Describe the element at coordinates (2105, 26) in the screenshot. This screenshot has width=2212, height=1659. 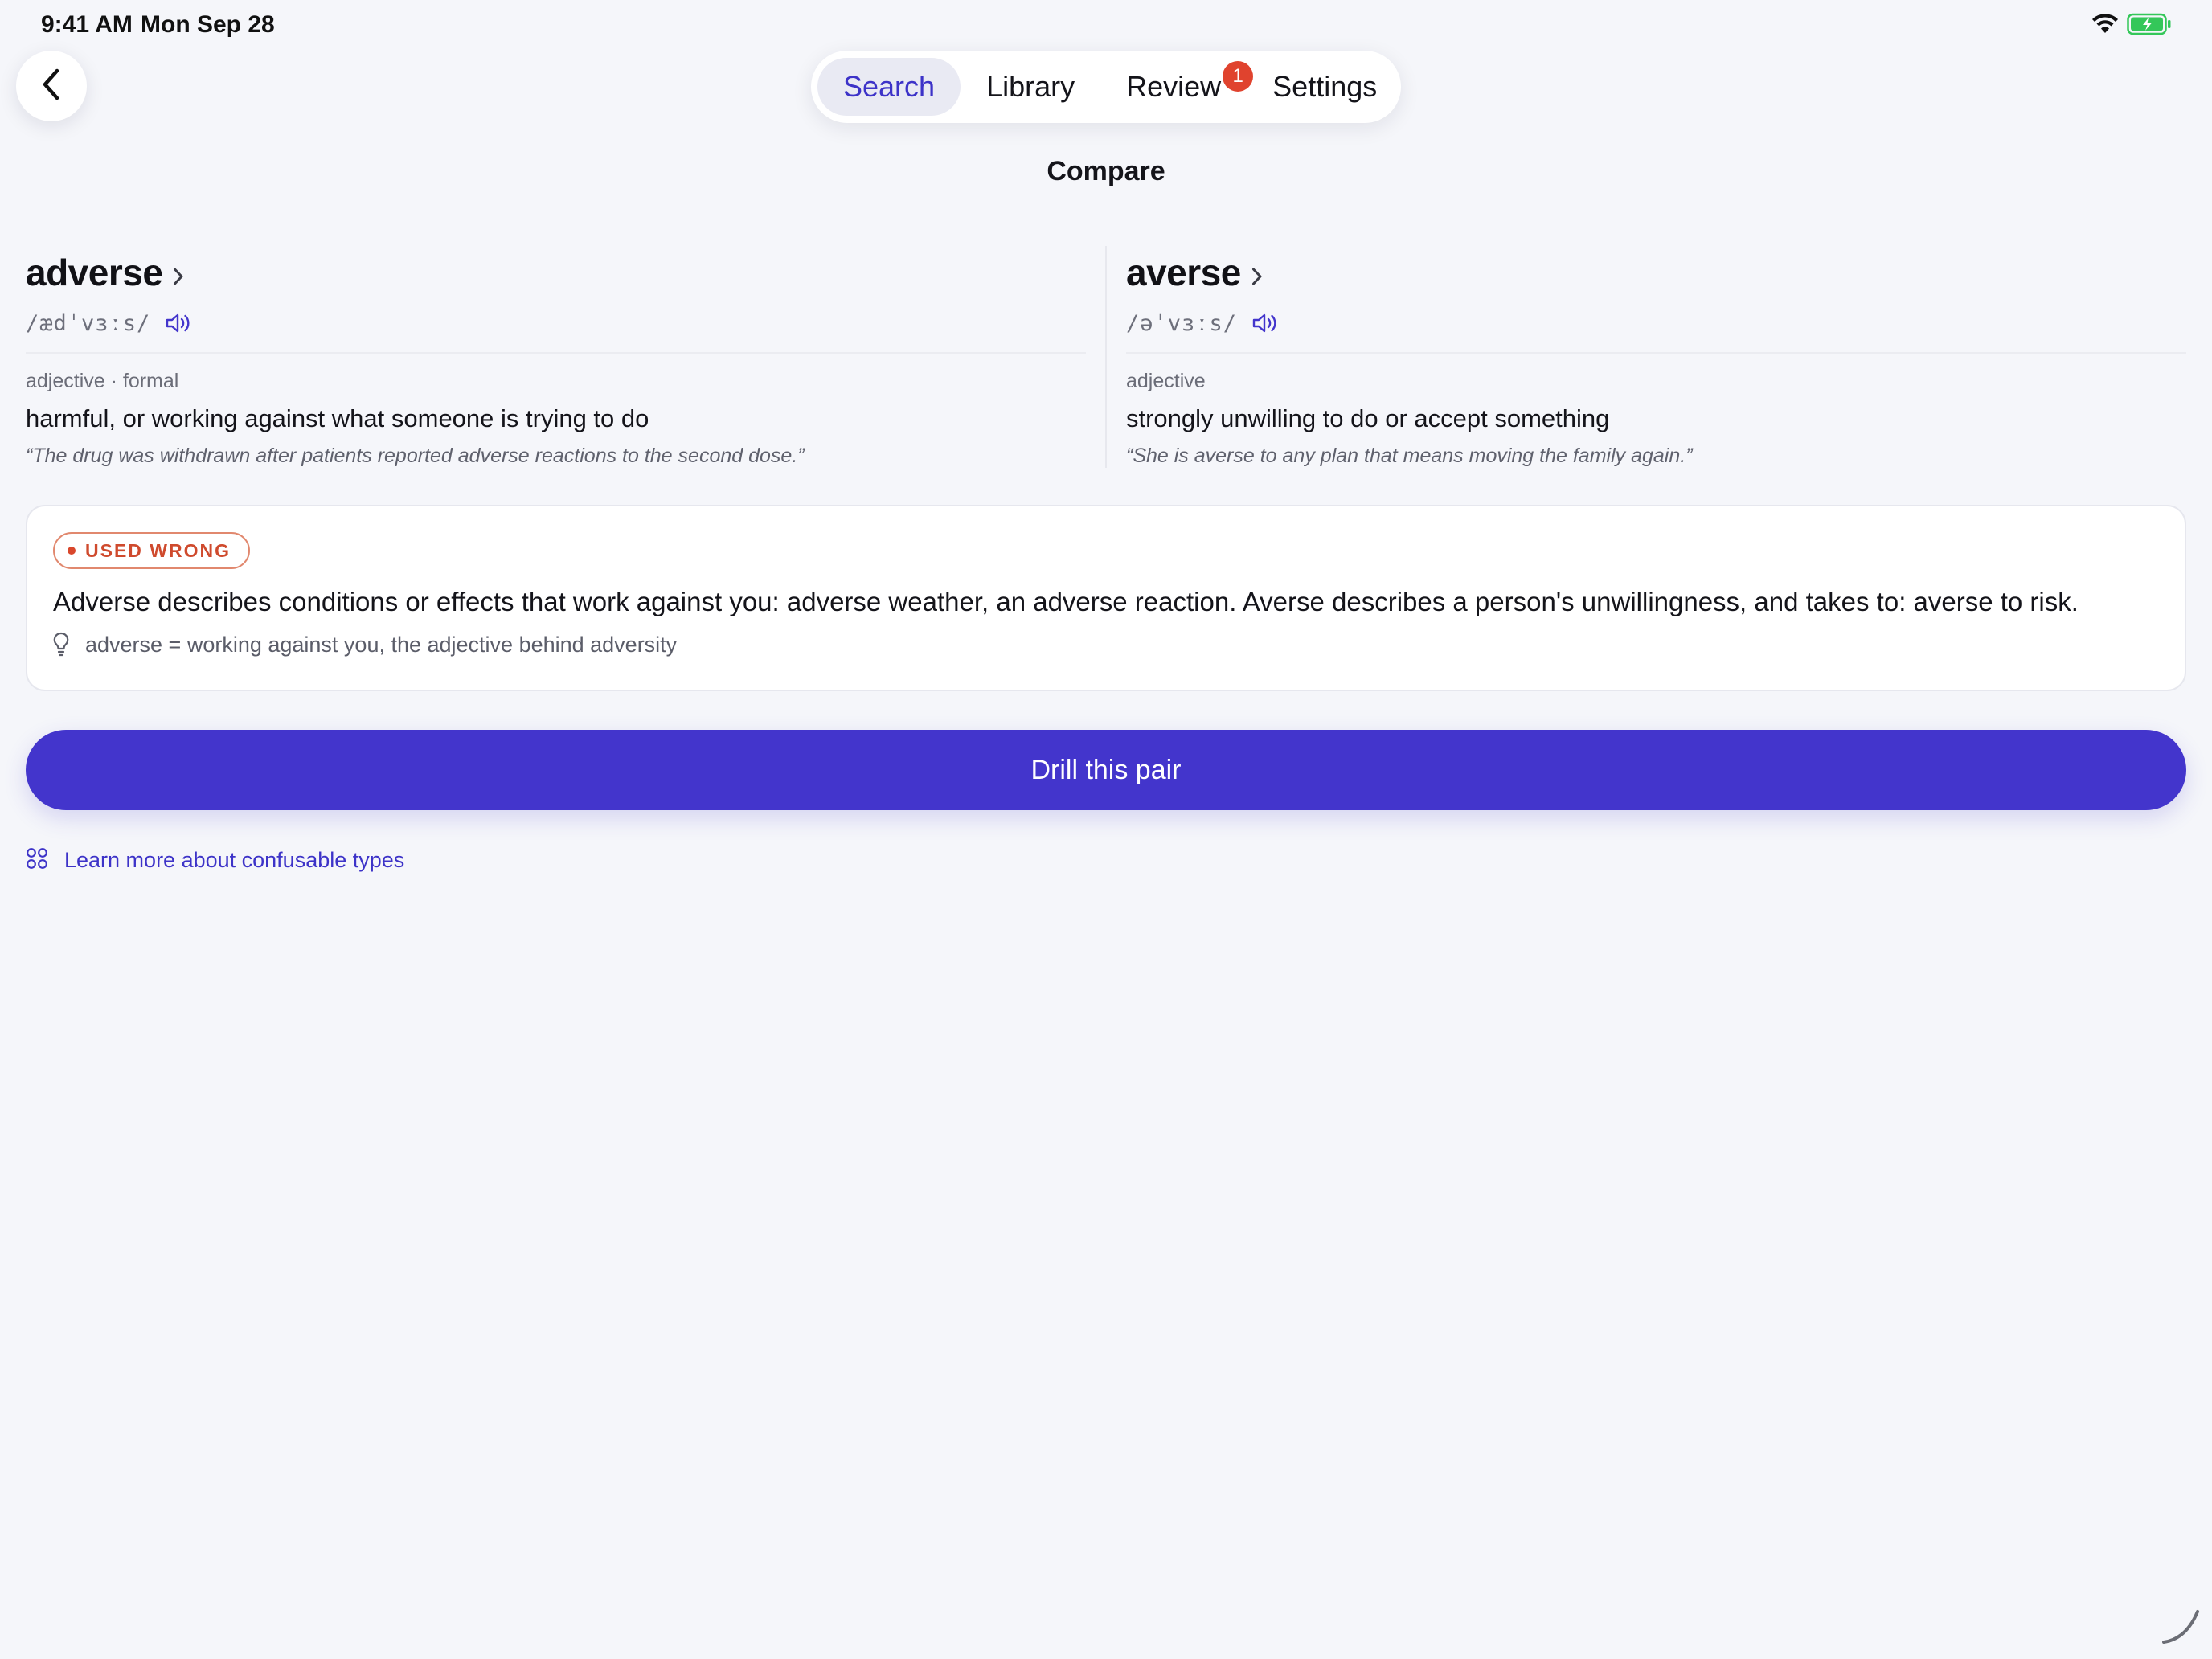
I see `wifi-icon` at that location.